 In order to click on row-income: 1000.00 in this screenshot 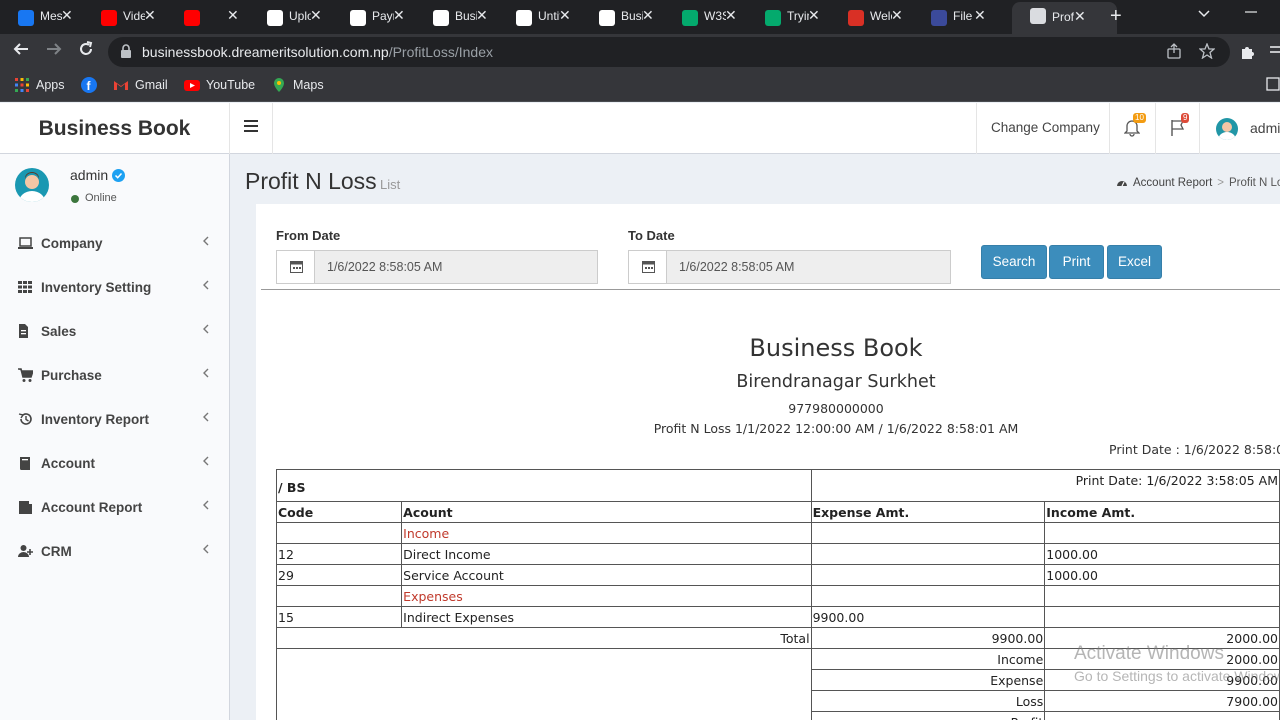, I will do `click(1162, 554)`.